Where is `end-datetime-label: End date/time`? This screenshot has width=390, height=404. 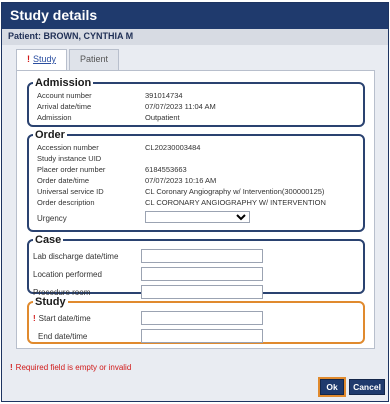 end-datetime-label: End date/time is located at coordinates (63, 336).